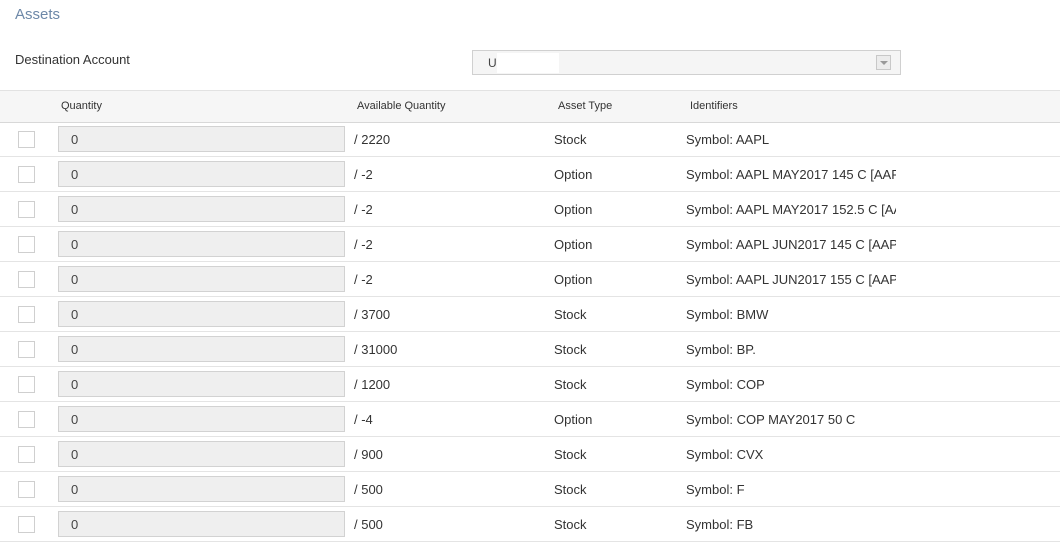  I want to click on header-available-quantity: Available Quantity, so click(401, 106).